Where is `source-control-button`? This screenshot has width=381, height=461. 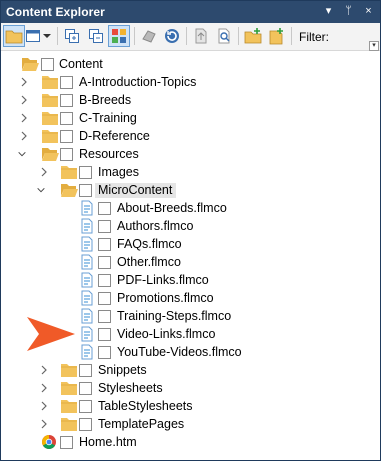 source-control-button is located at coordinates (201, 36).